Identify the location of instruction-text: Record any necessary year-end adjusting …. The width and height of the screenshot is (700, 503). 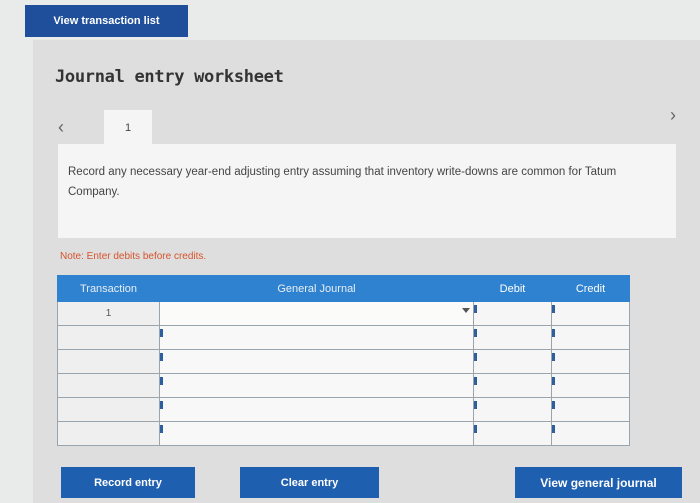
(342, 182).